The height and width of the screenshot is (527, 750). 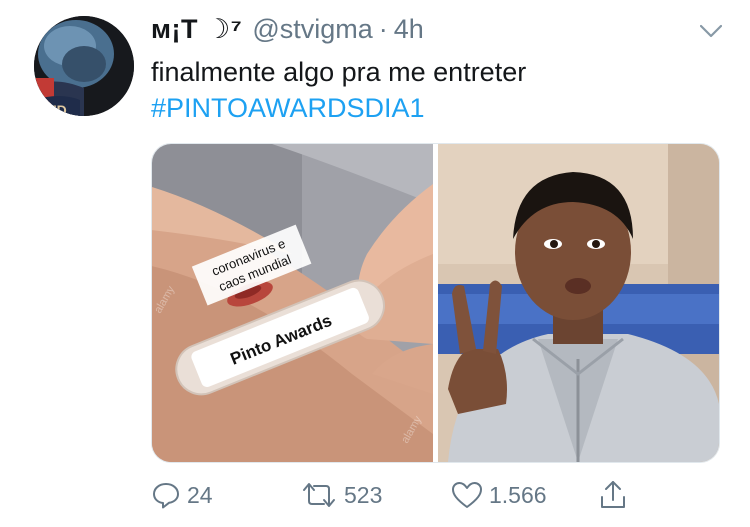 I want to click on retweet-button: 523, so click(x=341, y=495).